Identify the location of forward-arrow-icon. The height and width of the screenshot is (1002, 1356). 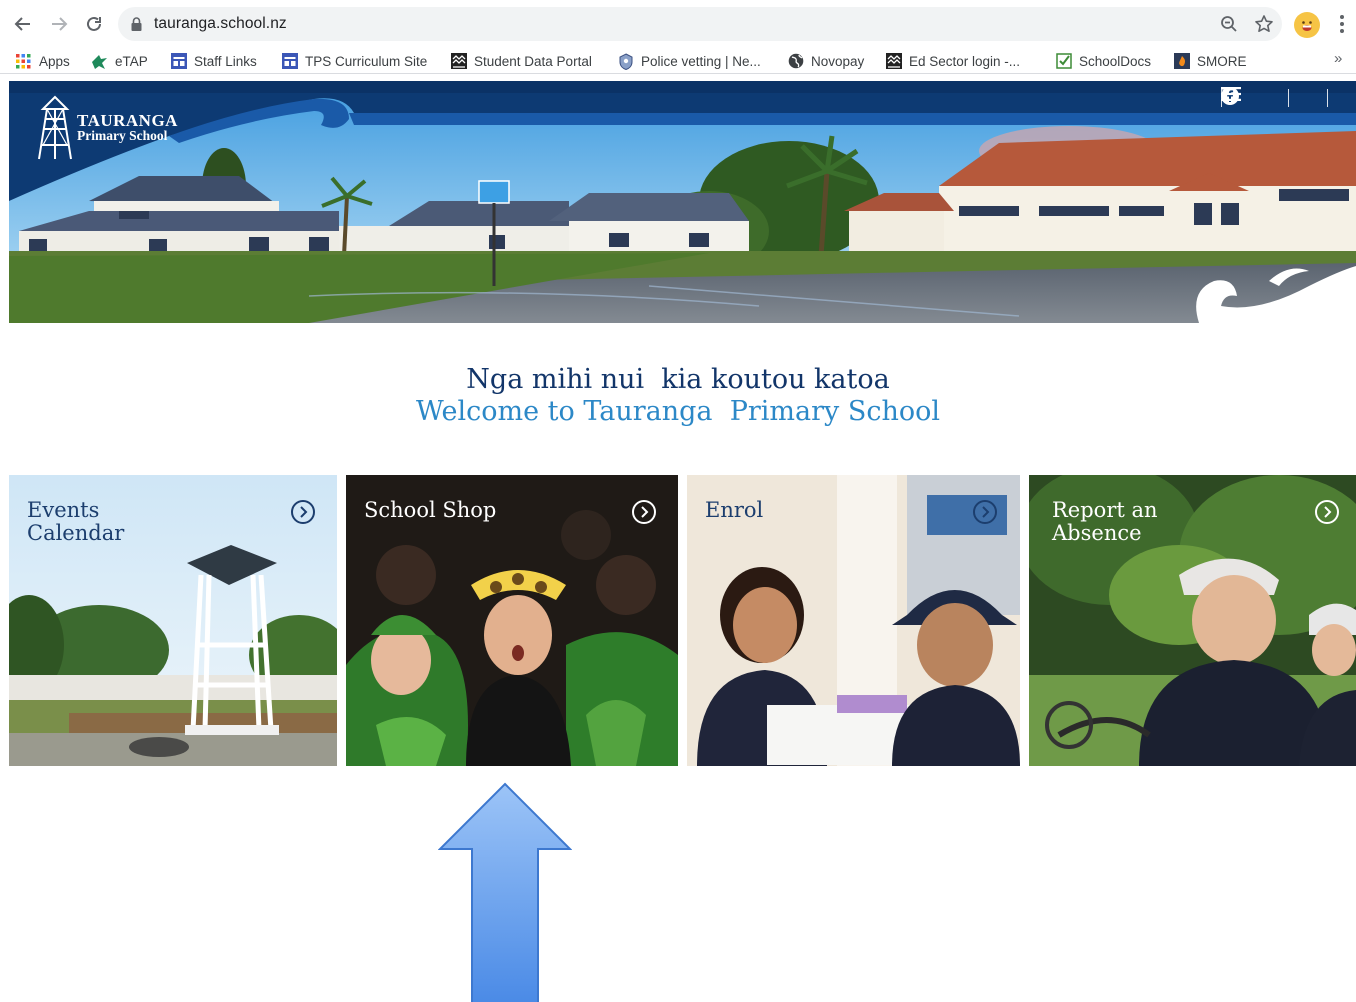
(60, 24).